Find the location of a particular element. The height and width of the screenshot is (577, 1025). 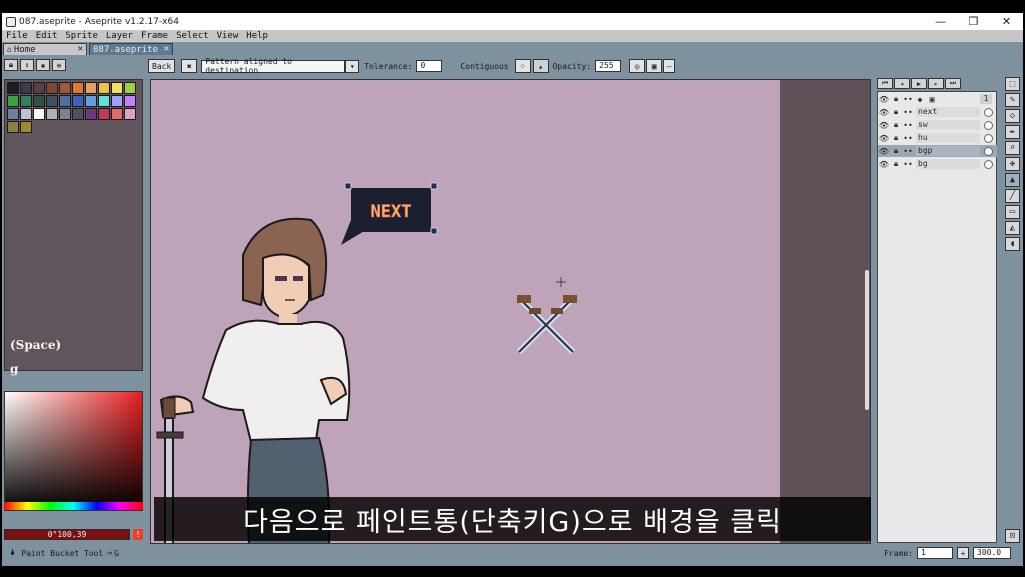

back-button: Back is located at coordinates (162, 66).